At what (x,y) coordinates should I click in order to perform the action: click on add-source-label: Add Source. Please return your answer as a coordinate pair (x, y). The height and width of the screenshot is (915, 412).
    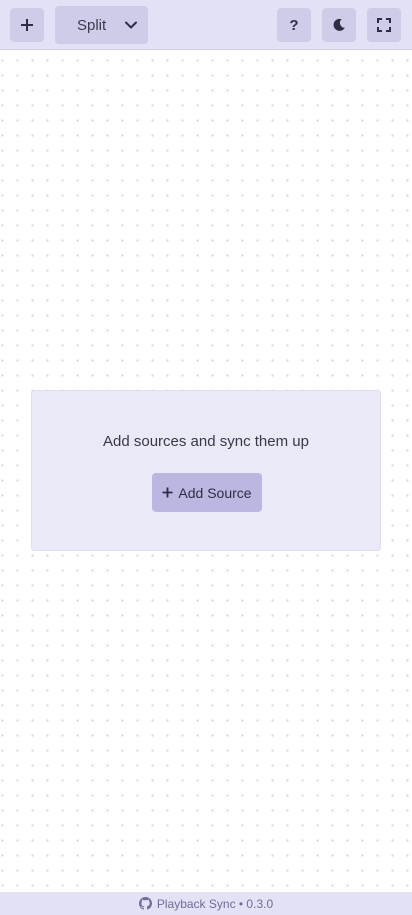
    Looking at the image, I should click on (215, 492).